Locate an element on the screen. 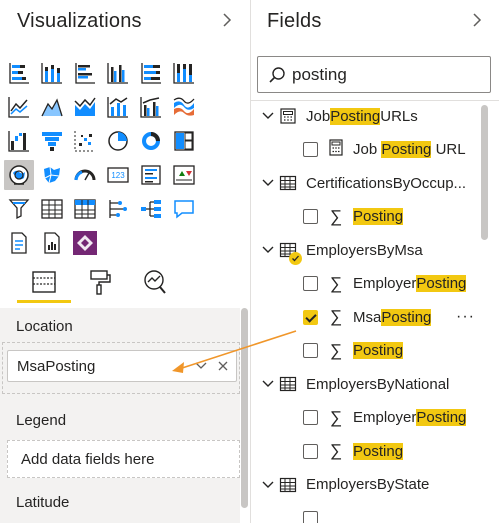  smart-narrative-icon is located at coordinates (19, 243).